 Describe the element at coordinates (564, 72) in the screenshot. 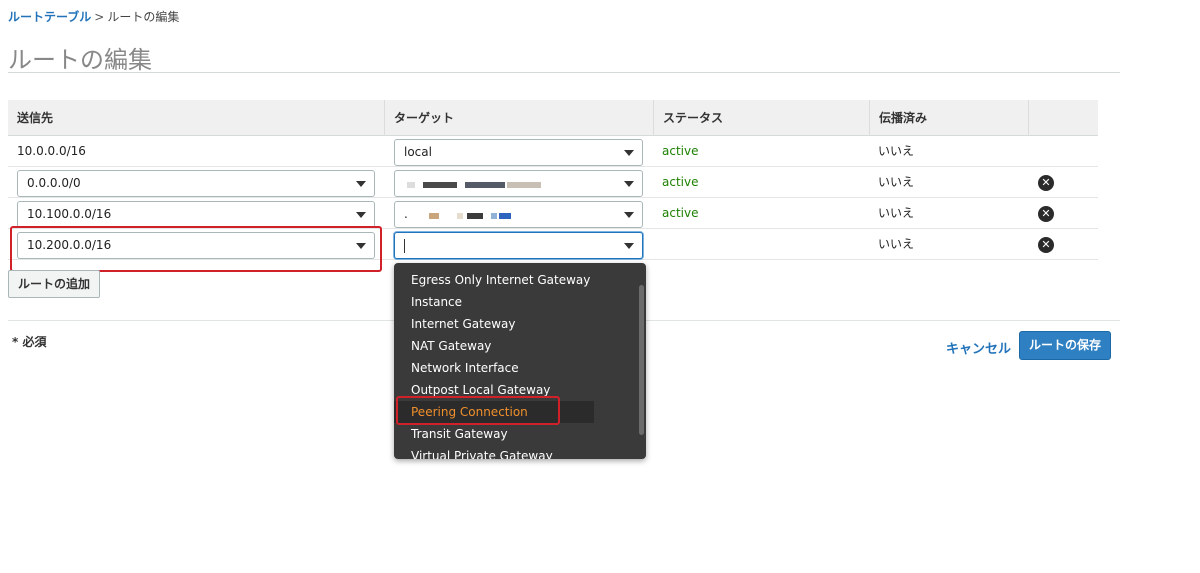

I see `title-divider` at that location.